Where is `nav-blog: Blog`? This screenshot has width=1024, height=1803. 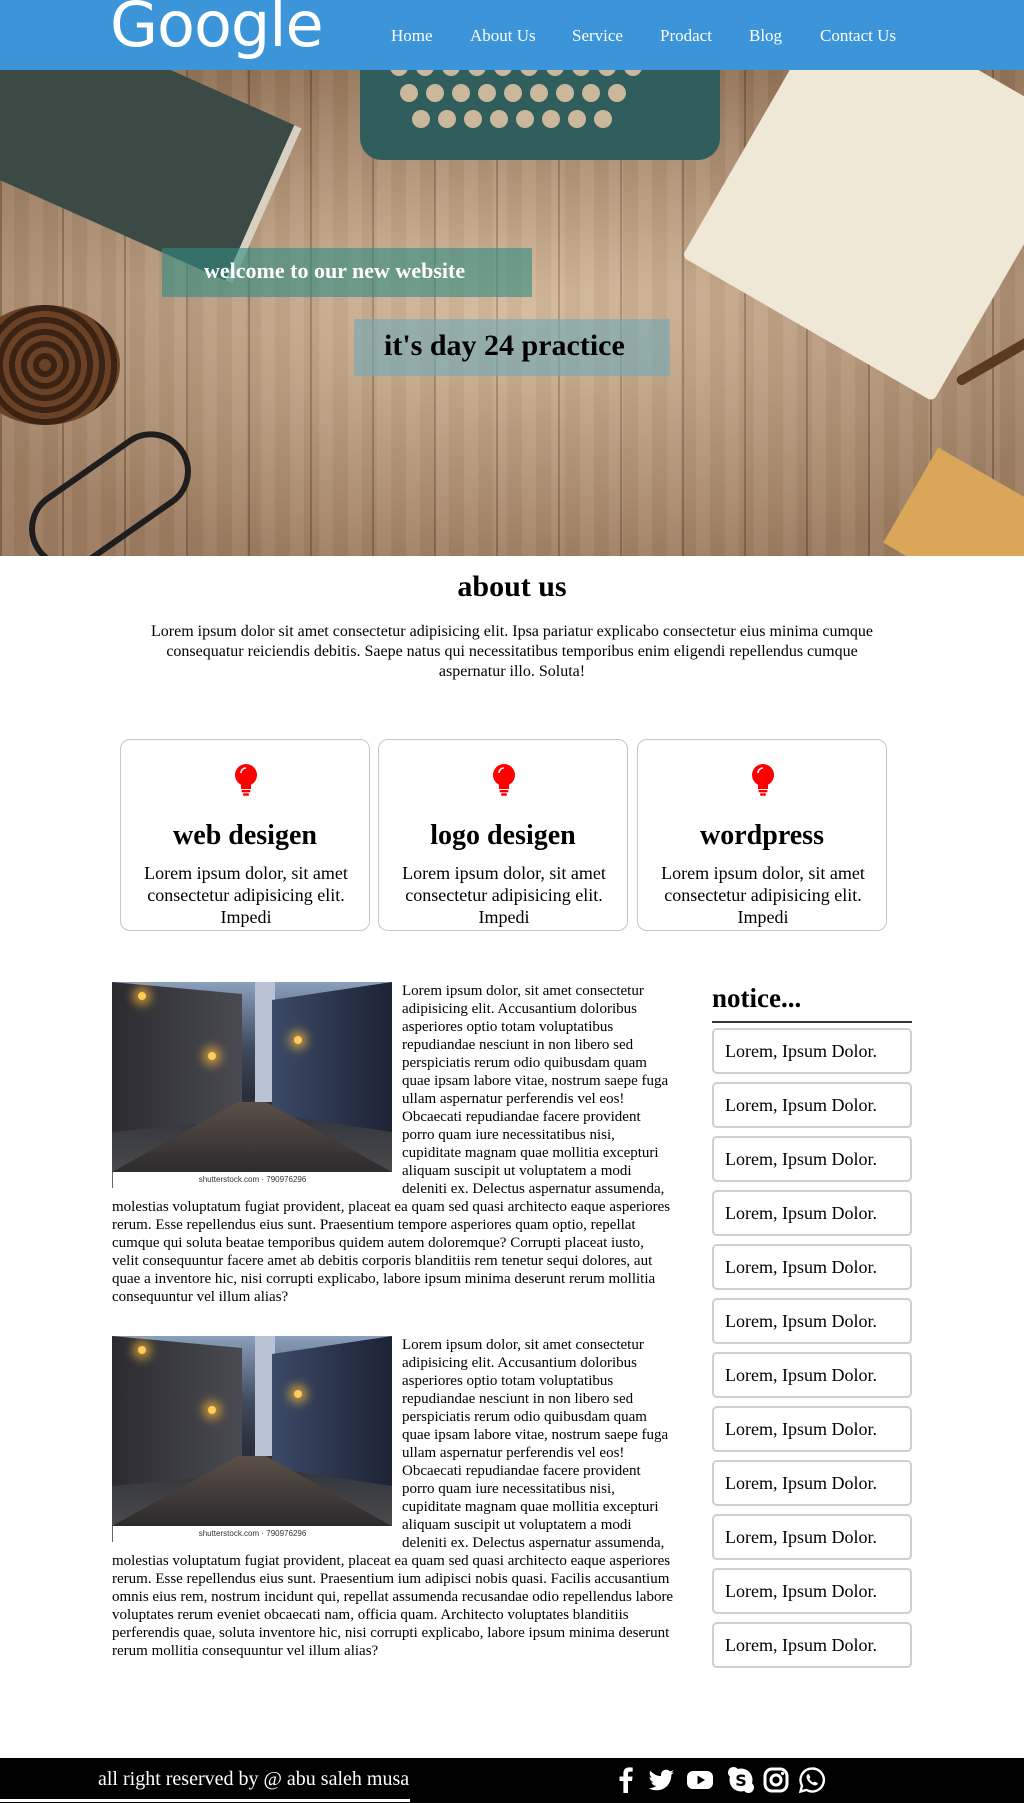 nav-blog: Blog is located at coordinates (765, 36).